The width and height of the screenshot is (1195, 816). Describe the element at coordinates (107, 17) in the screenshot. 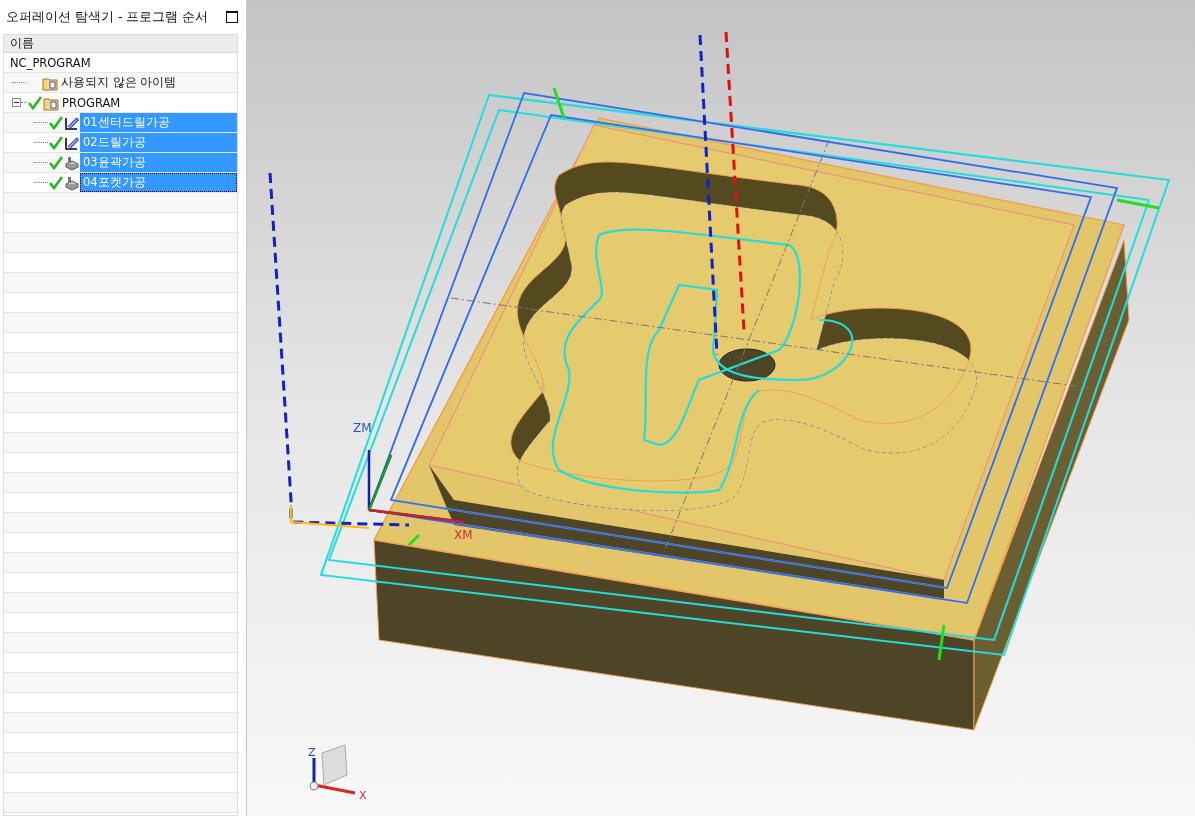

I see `panel-title: 오퍼레이션 탐색기 - 프로그램 순서` at that location.